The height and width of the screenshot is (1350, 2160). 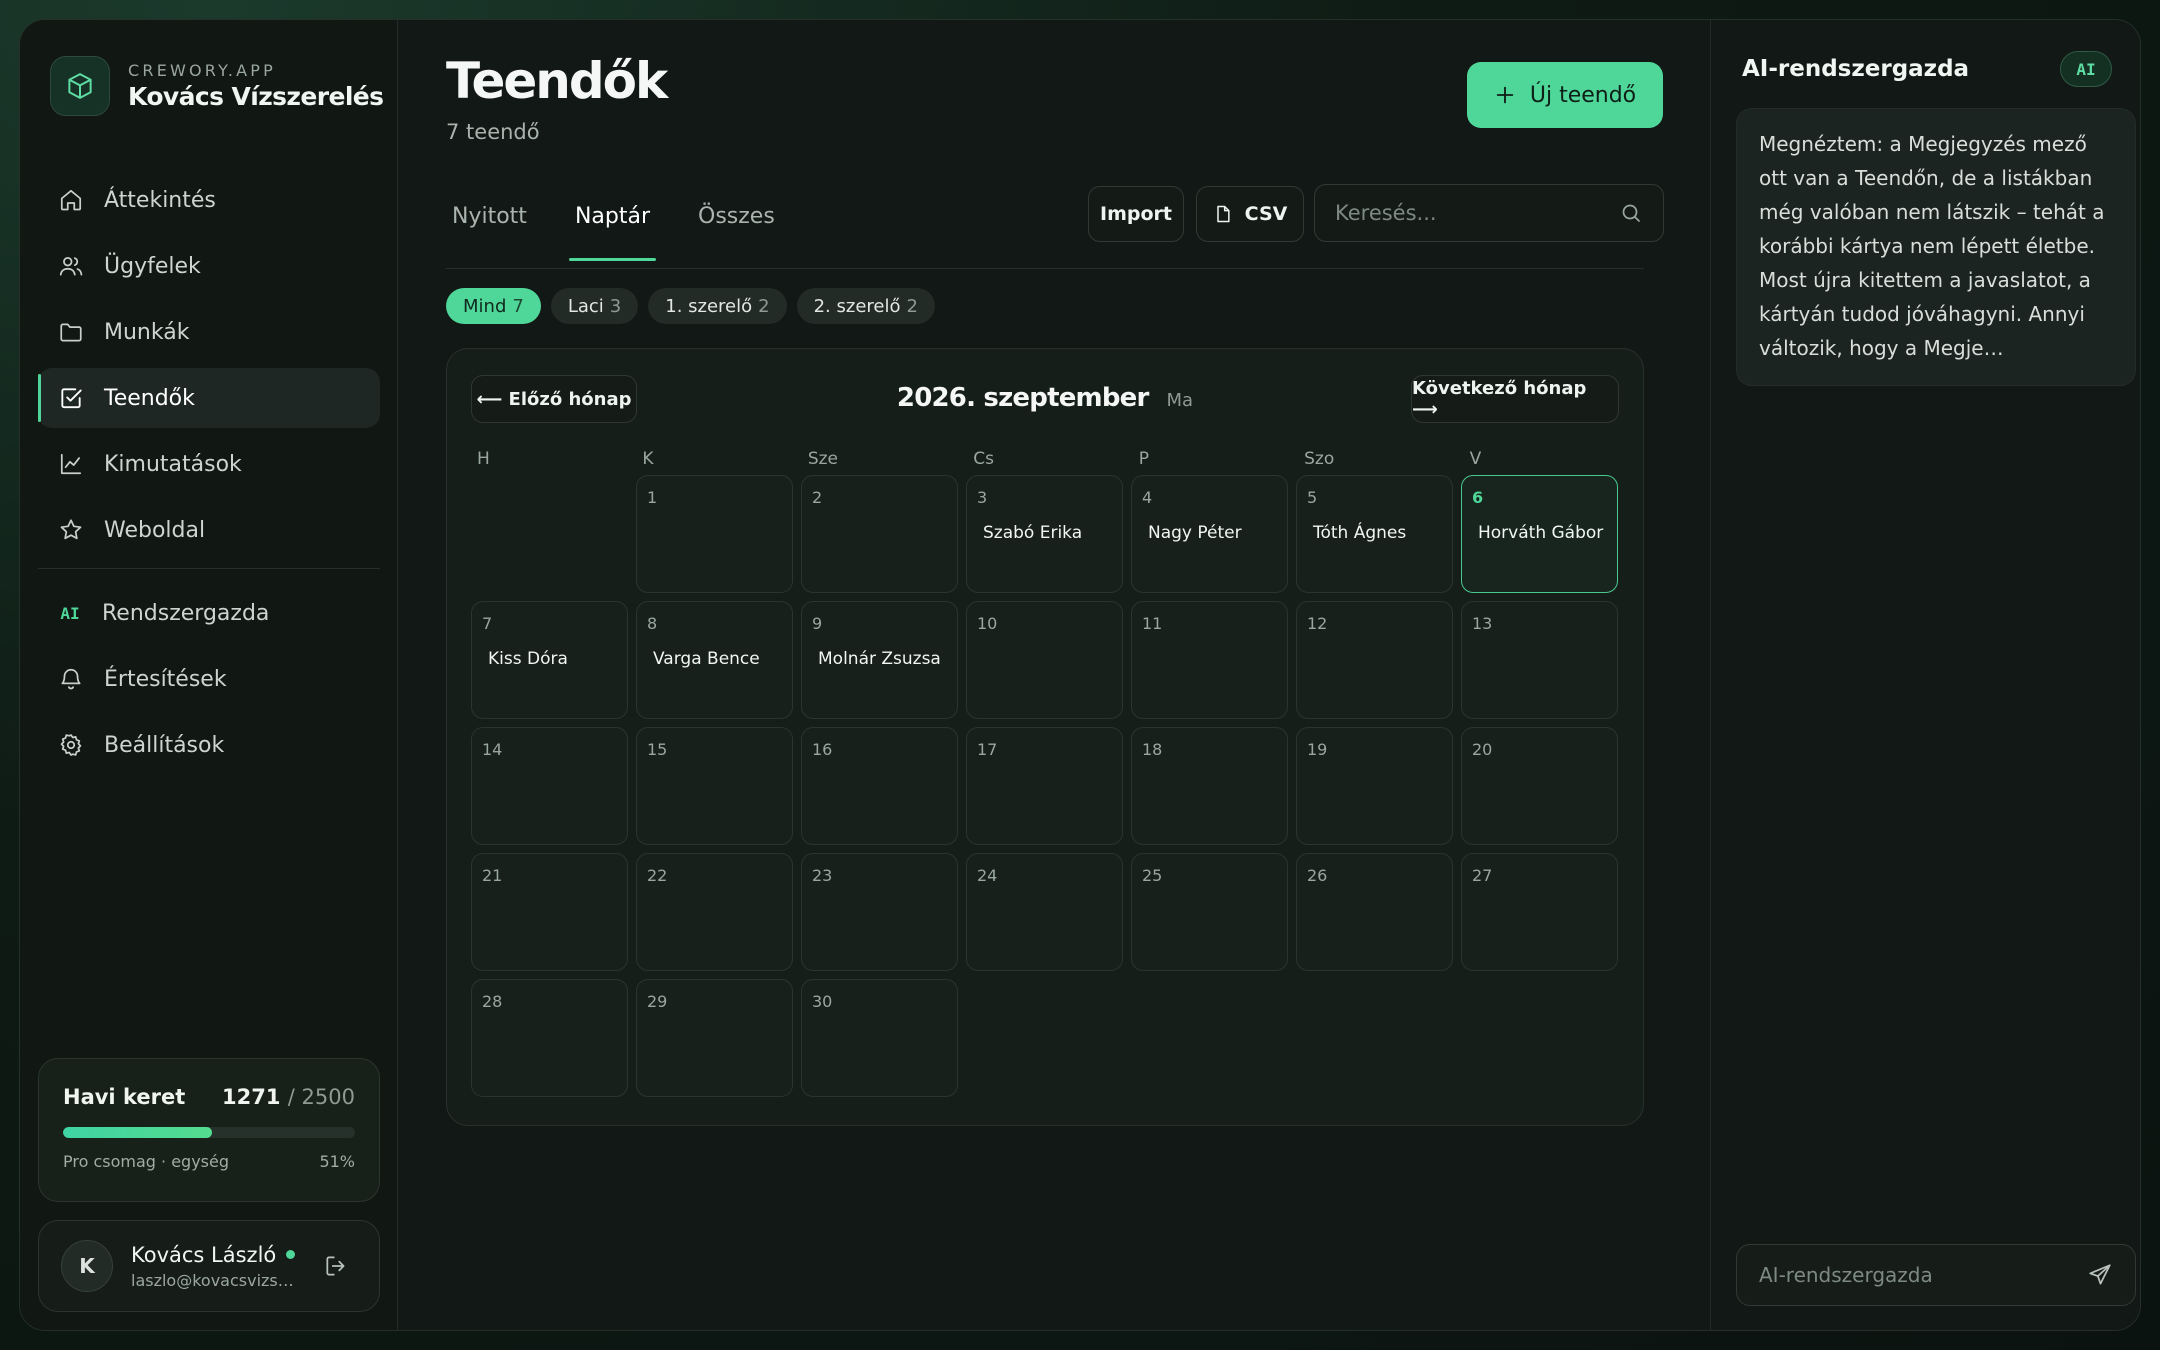 What do you see at coordinates (594, 306) in the screenshot?
I see `filter-chip-laci: Laci 3` at bounding box center [594, 306].